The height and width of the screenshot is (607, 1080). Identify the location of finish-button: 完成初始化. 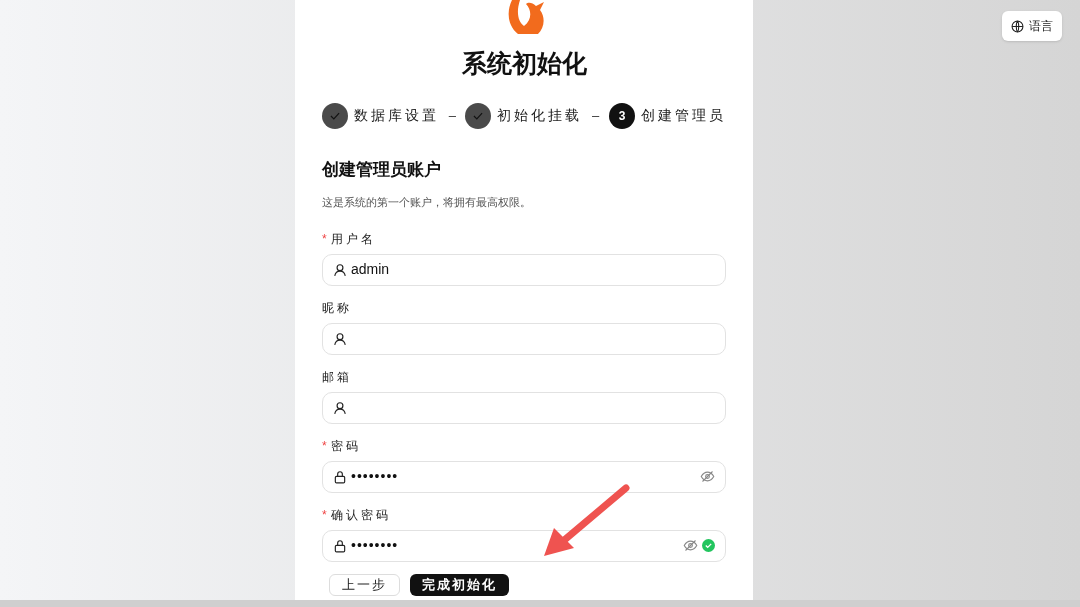
(459, 584).